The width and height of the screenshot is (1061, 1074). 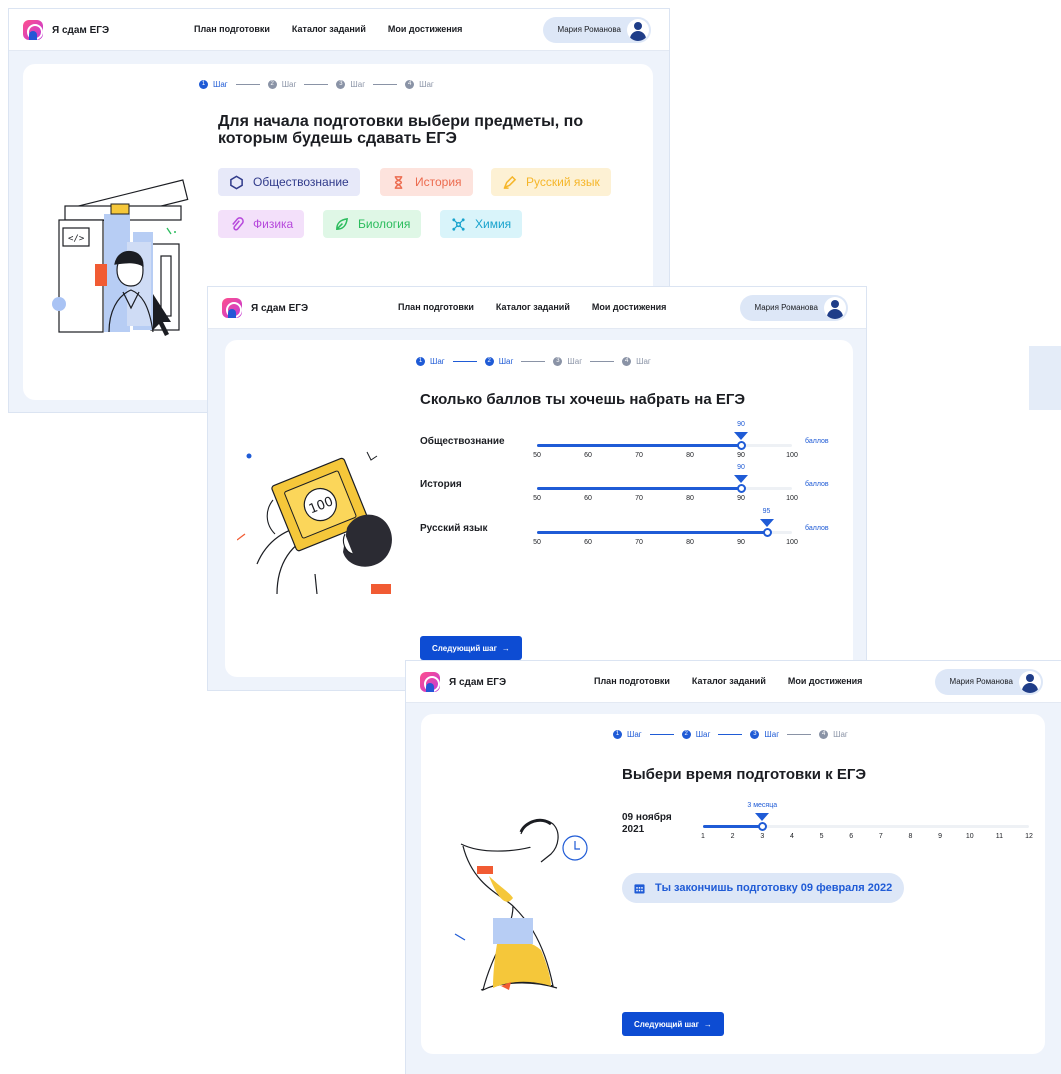 What do you see at coordinates (867, 821) in the screenshot?
I see `slider-track: 3 месяца 1 2 3 4 5 6 7 8 9 10 11 12` at bounding box center [867, 821].